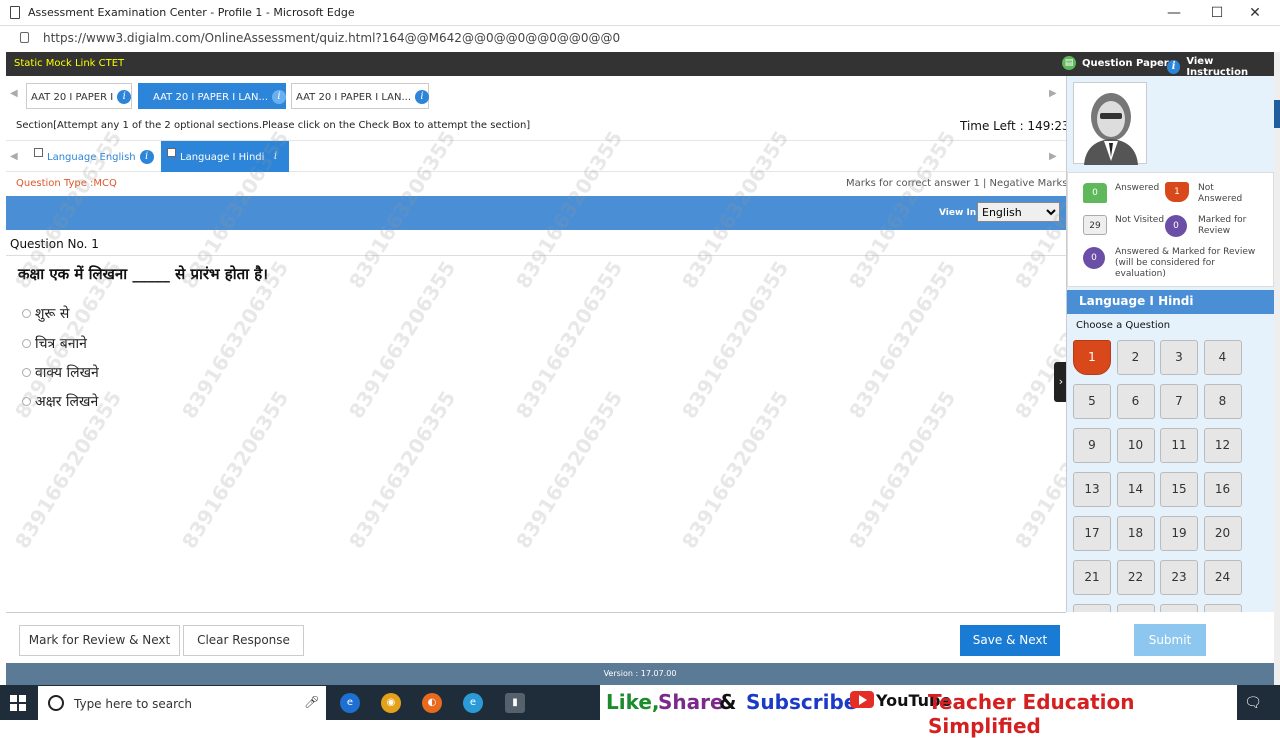 Image resolution: width=1280 pixels, height=738 pixels. I want to click on question-button: 8, so click(1222, 401).